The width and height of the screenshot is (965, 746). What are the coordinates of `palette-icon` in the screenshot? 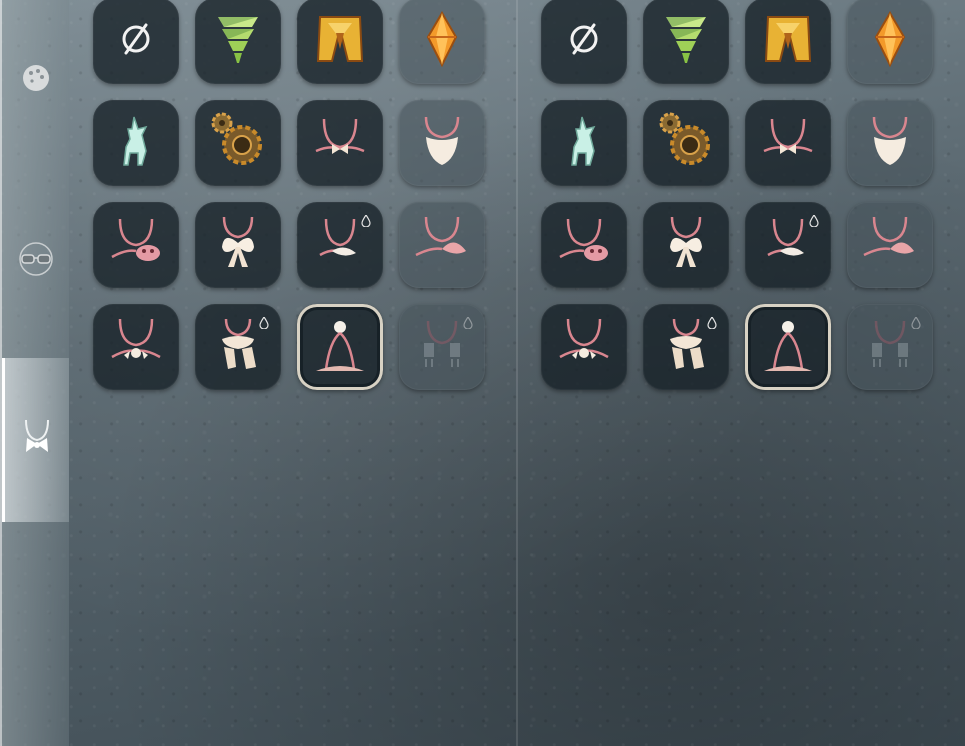 It's located at (36, 80).